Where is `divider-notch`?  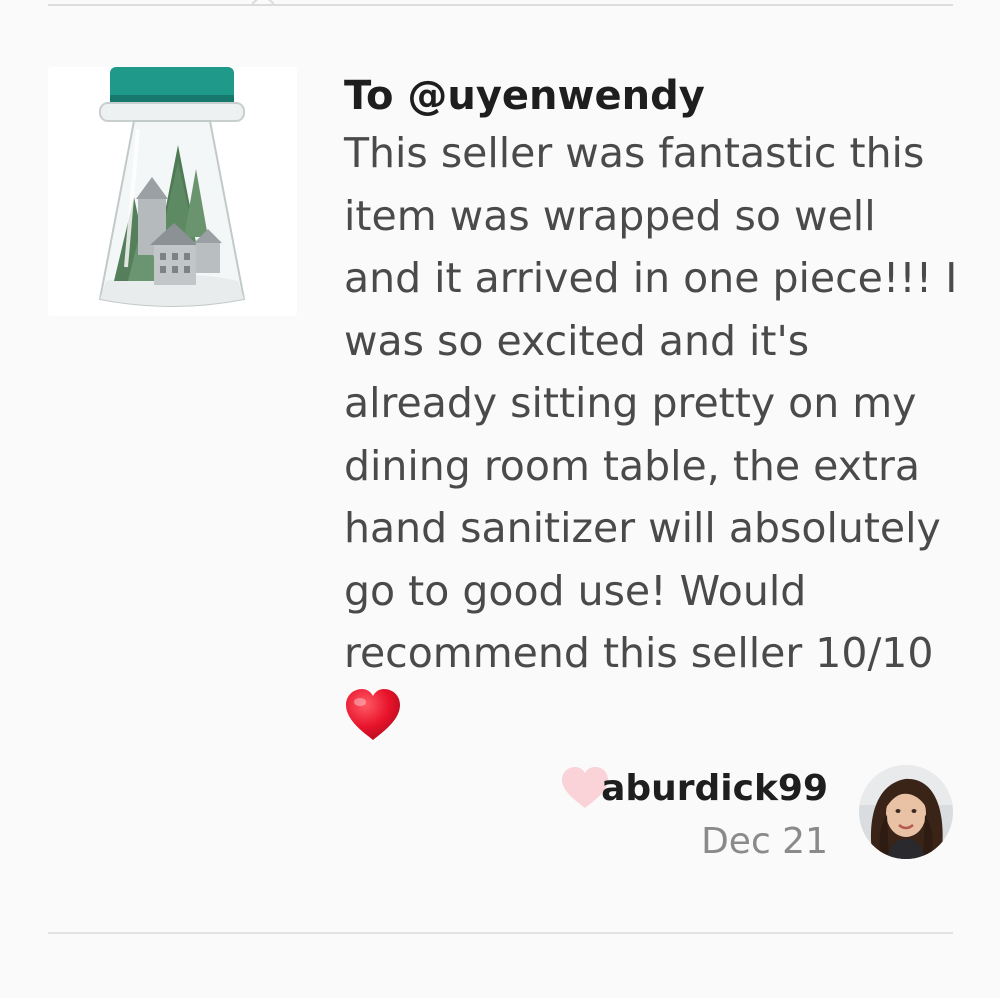 divider-notch is located at coordinates (263, 2).